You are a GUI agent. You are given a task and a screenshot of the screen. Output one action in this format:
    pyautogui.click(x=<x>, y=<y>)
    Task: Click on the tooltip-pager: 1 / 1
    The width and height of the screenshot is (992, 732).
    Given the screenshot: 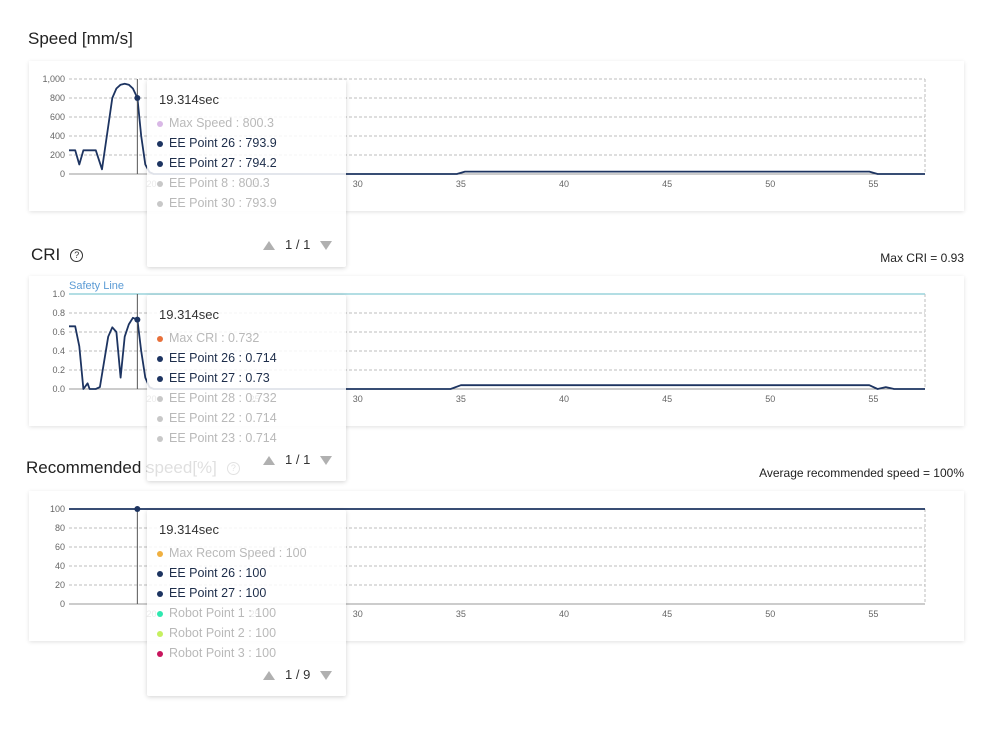 What is the action you would take?
    pyautogui.click(x=298, y=459)
    